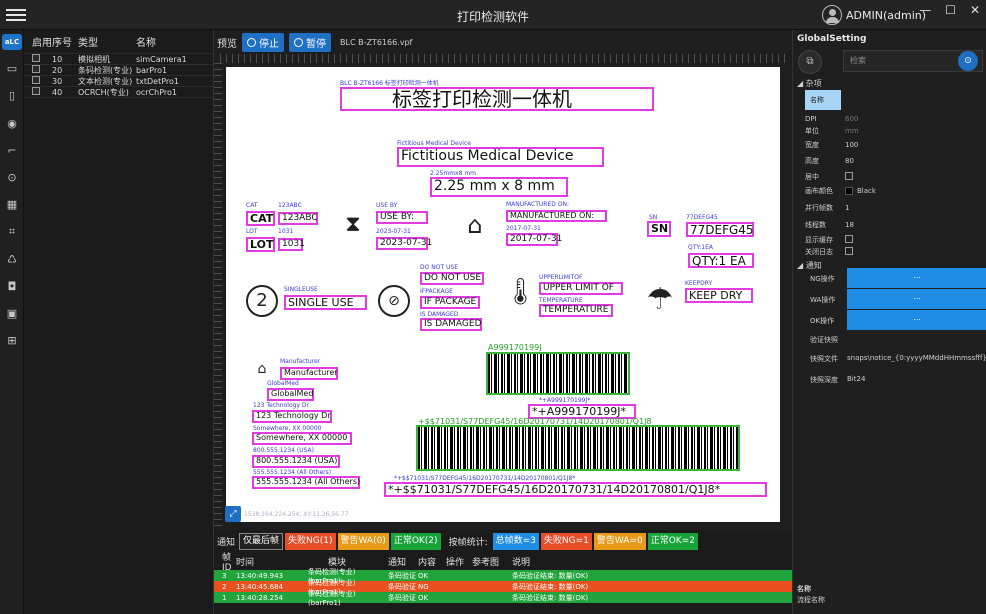 This screenshot has width=986, height=614. I want to click on qty-box: QTY:1 EA, so click(721, 260).